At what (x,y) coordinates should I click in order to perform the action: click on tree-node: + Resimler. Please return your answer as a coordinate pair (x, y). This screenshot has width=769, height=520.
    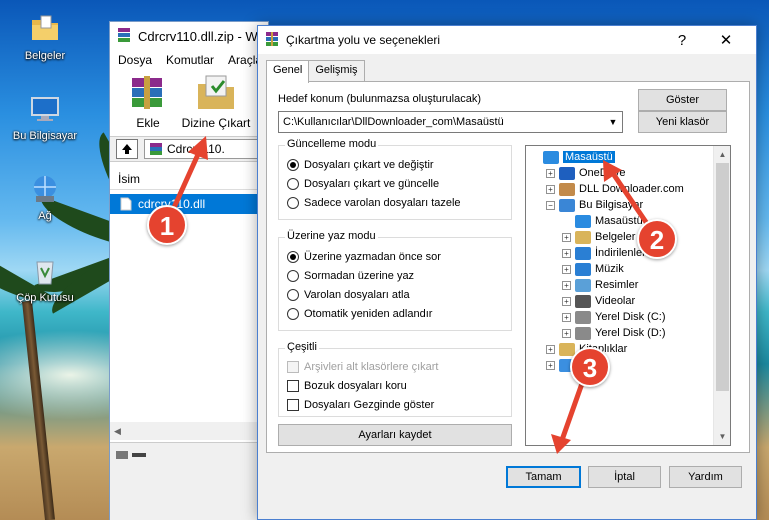
    Looking at the image, I should click on (600, 285).